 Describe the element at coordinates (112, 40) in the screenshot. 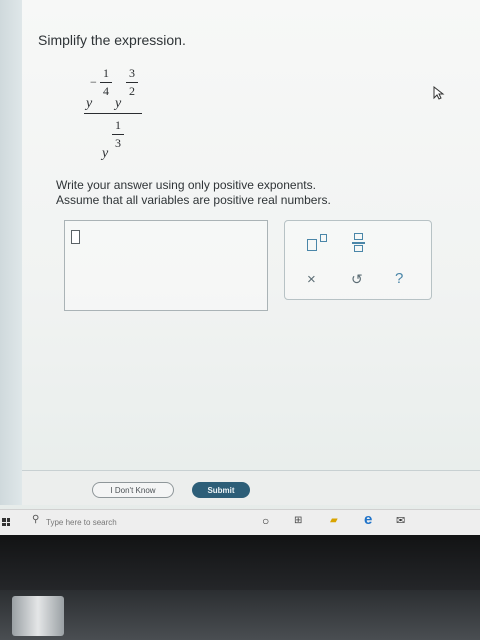

I see `question-prompt: Simplify the expression.` at that location.